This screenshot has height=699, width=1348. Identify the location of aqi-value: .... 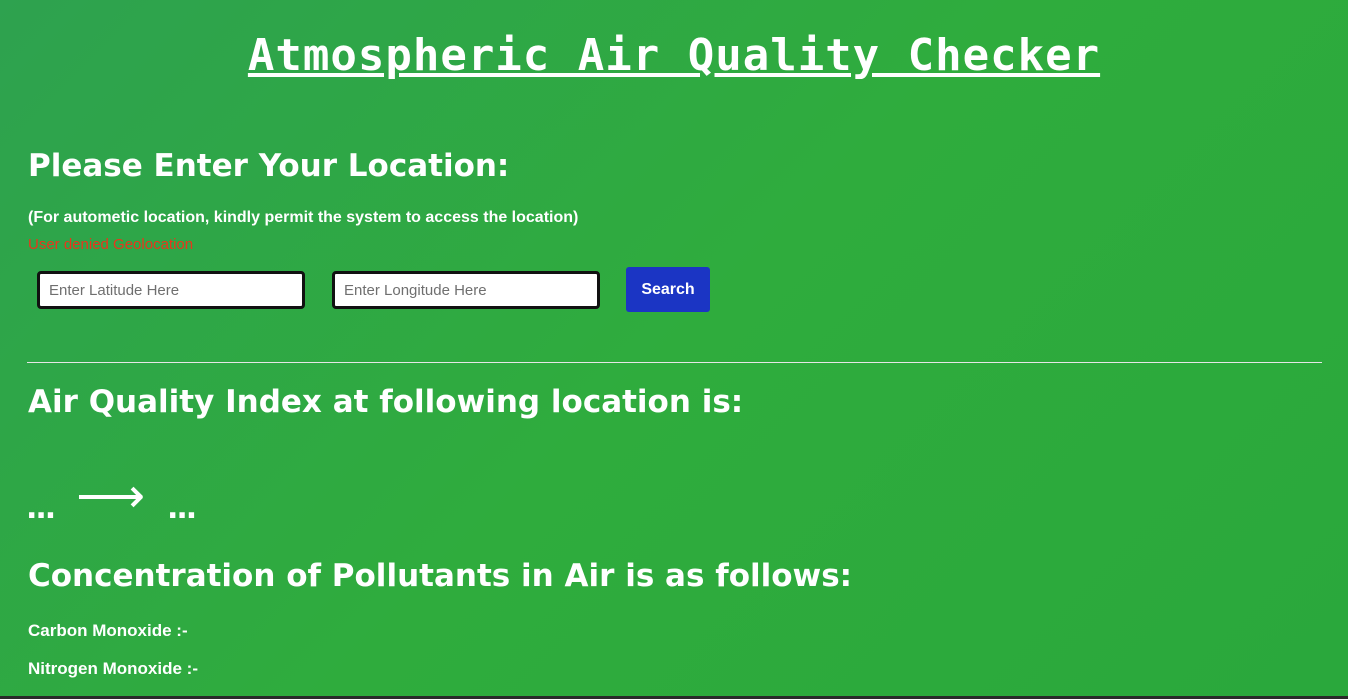
(41, 508).